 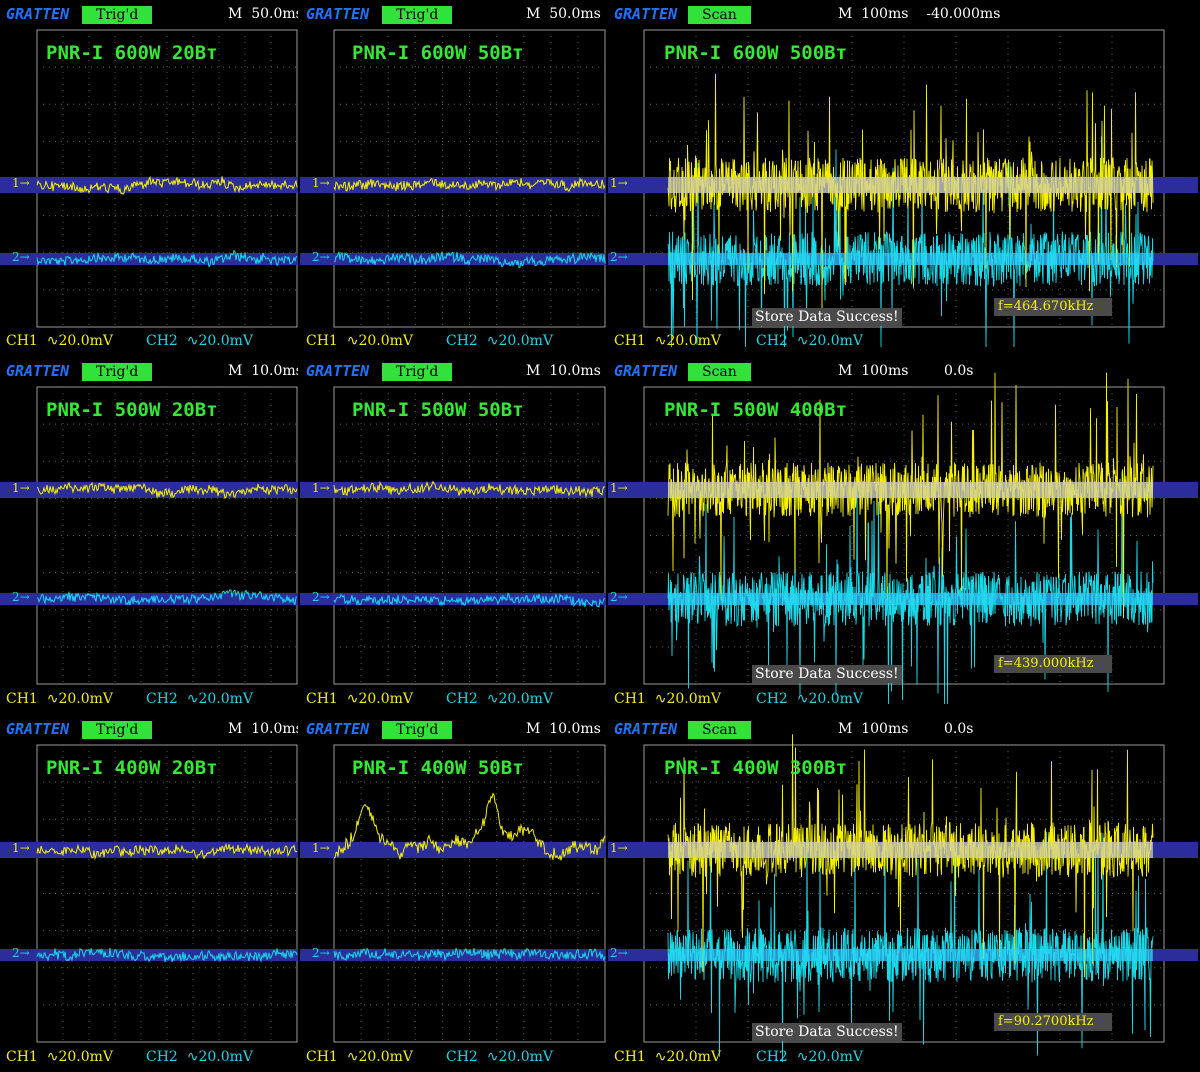 What do you see at coordinates (438, 53) in the screenshot?
I see `panel-title: PNR-I 600W 50Вт` at bounding box center [438, 53].